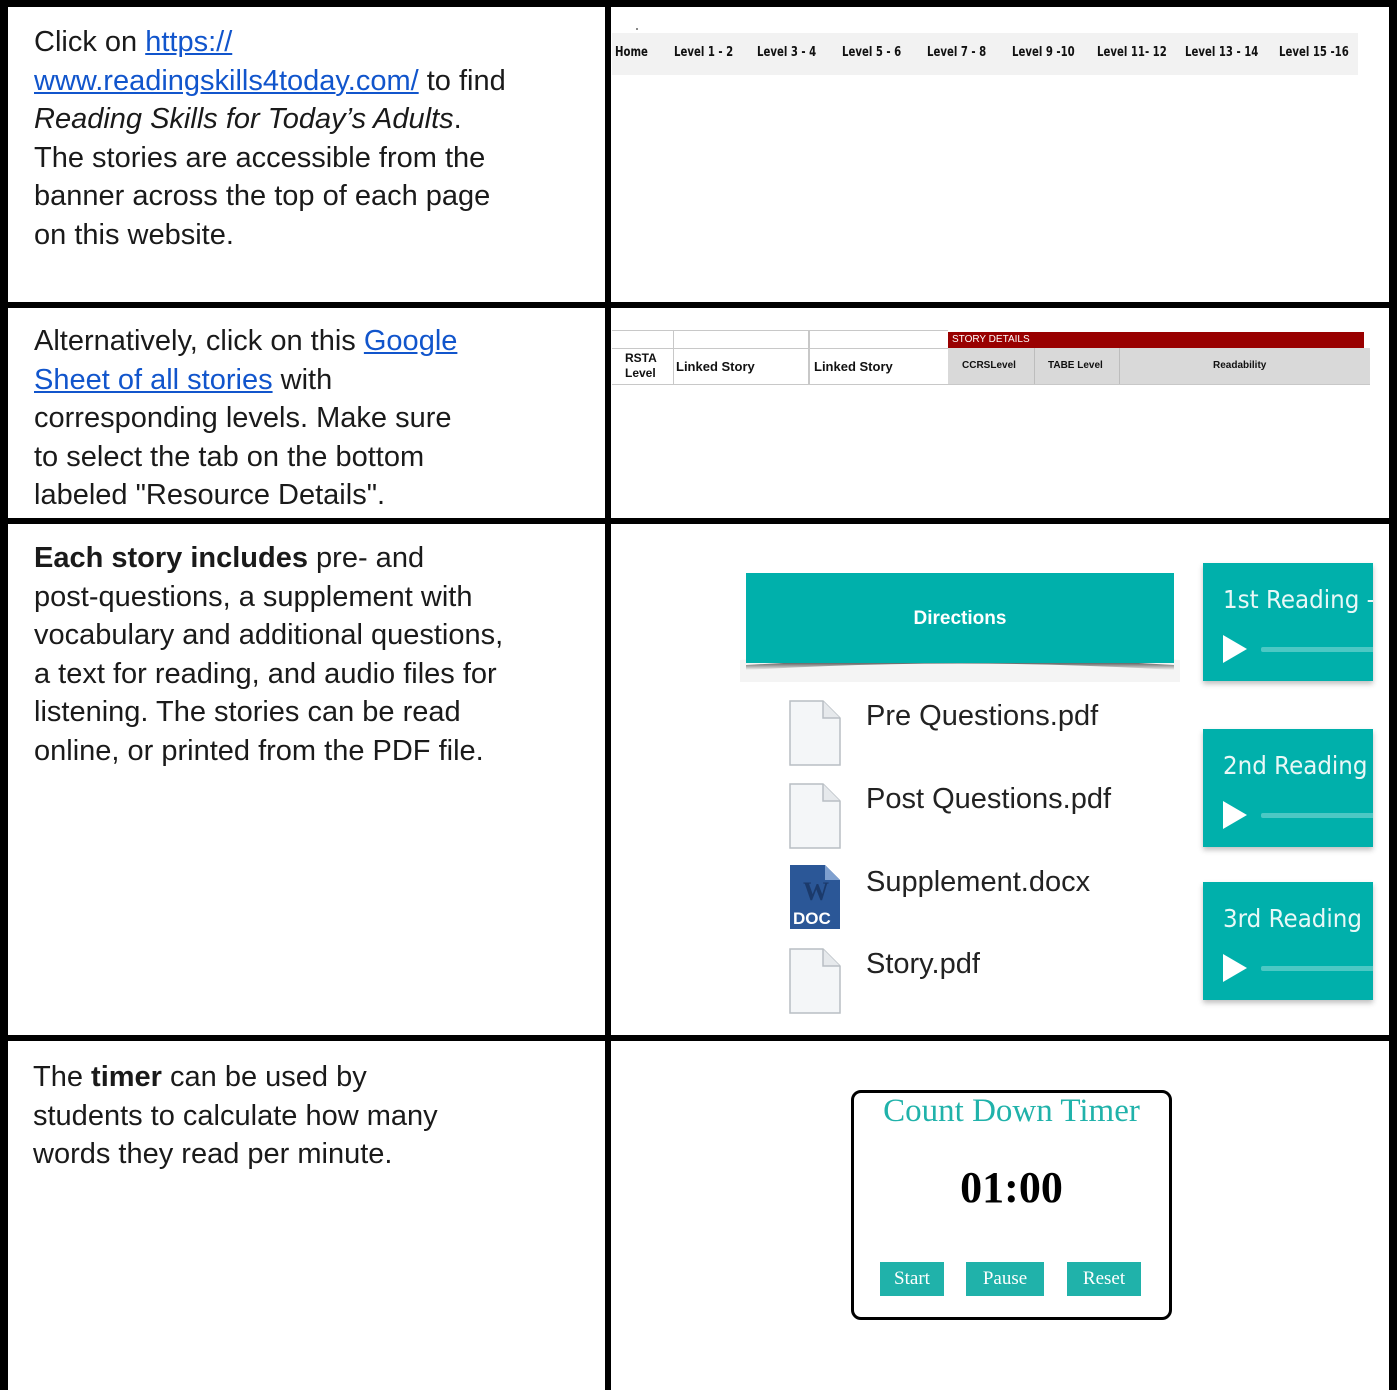 This screenshot has width=1397, height=1390. I want to click on timer-start-button: Start, so click(912, 1279).